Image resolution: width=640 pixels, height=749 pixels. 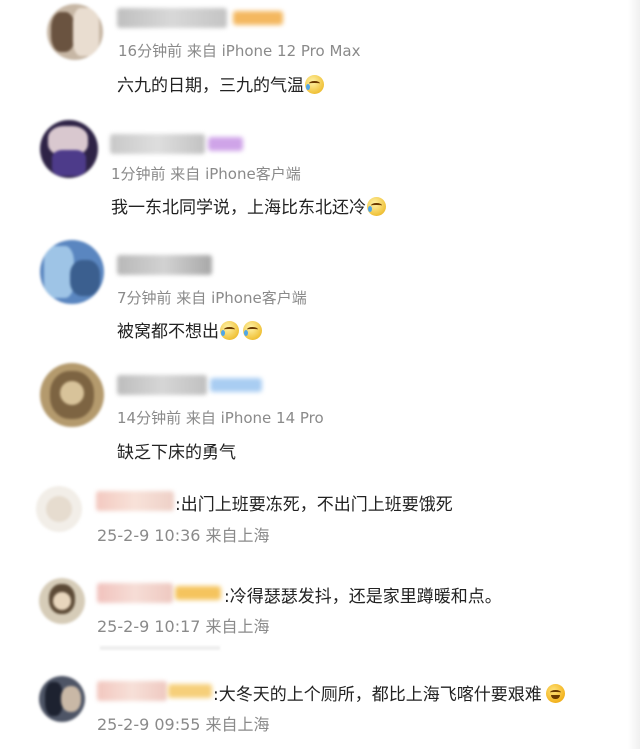 I want to click on crying-emoji-icon, so click(x=376, y=206).